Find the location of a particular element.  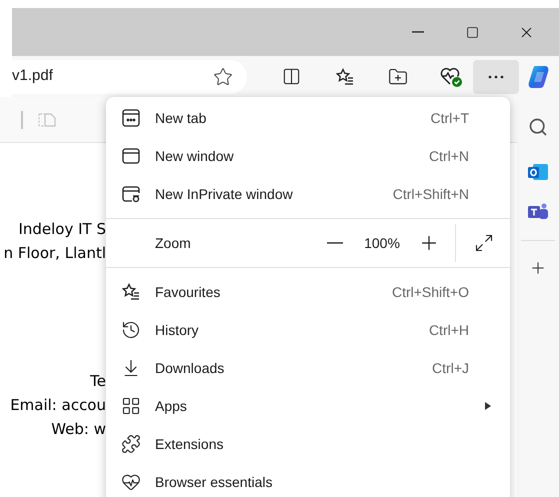

maximize-icon is located at coordinates (472, 32).